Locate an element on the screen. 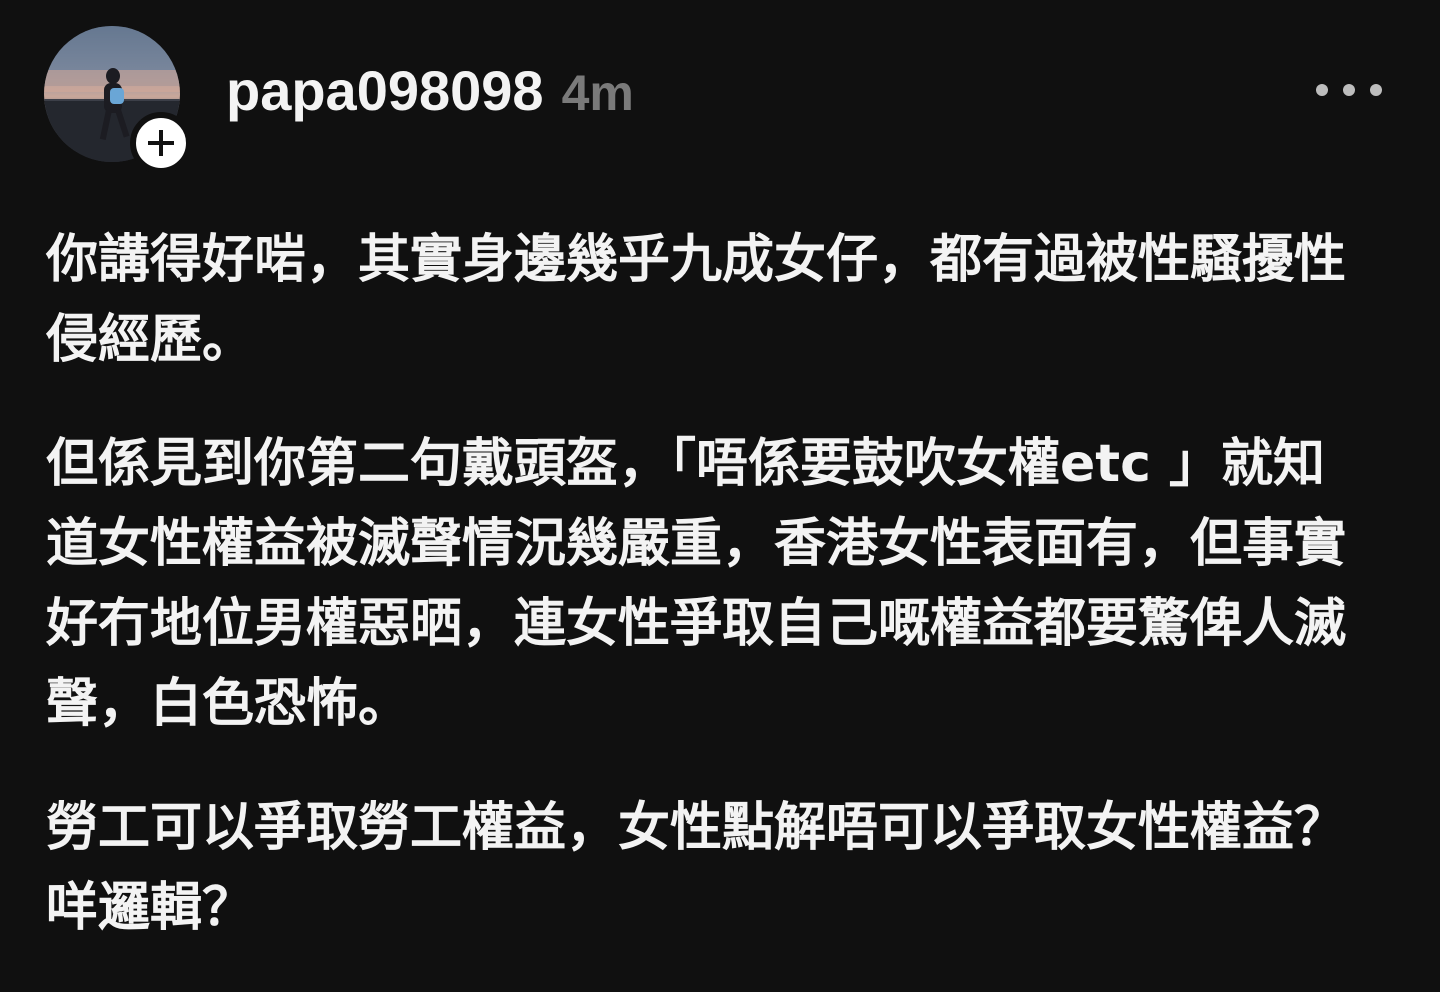 Image resolution: width=1440 pixels, height=992 pixels. avatar-container is located at coordinates (118, 100).